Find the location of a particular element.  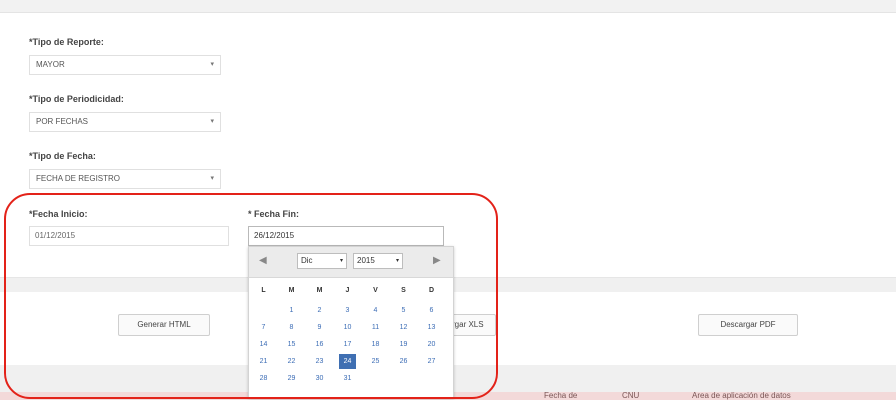

tipo-fecha-select: FECHA DE REGISTRO ▾ is located at coordinates (125, 179).